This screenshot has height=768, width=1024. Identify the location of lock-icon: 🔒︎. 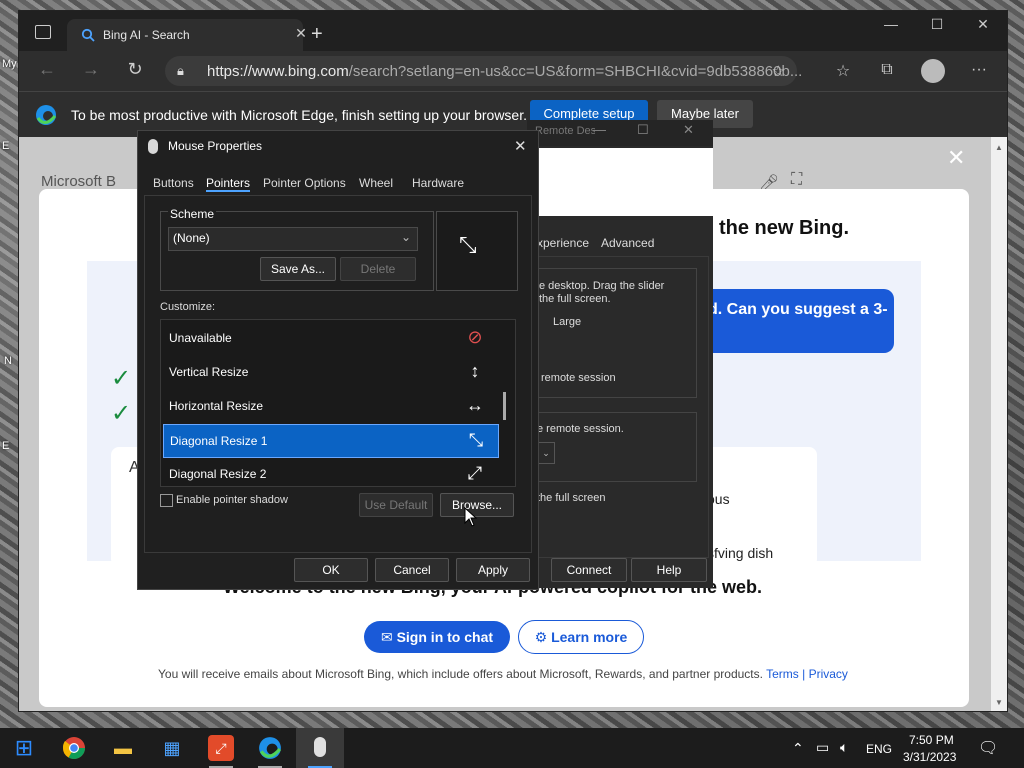
(180, 71).